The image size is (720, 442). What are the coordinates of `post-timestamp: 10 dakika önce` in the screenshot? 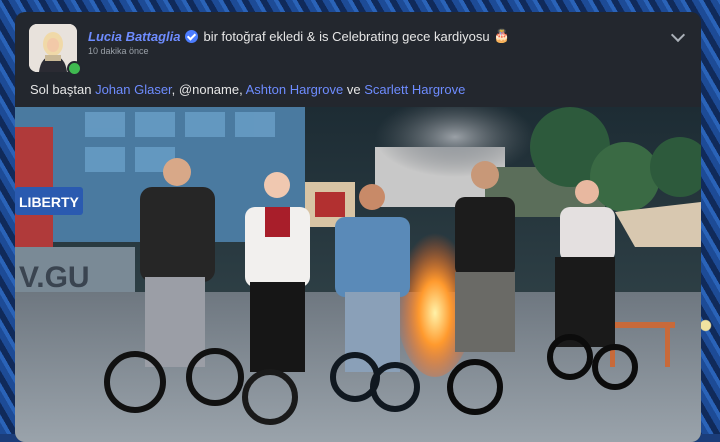 It's located at (118, 51).